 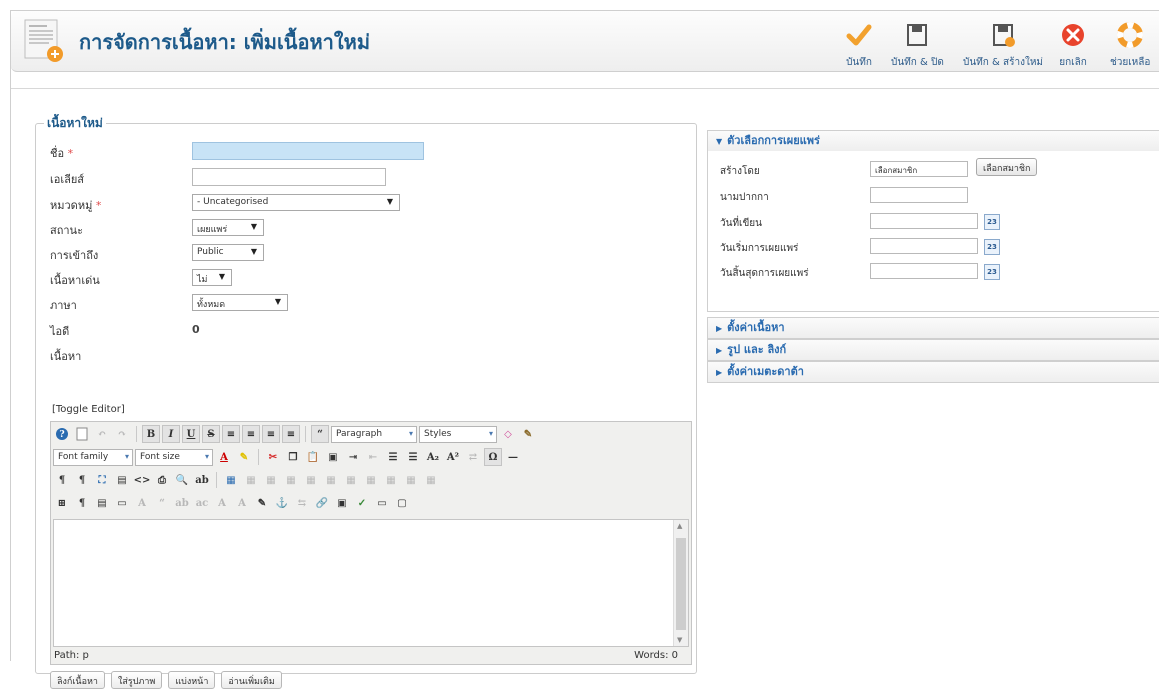 What do you see at coordinates (77, 680) in the screenshot?
I see `article-link-button: ลิงก์เนื้อหา` at bounding box center [77, 680].